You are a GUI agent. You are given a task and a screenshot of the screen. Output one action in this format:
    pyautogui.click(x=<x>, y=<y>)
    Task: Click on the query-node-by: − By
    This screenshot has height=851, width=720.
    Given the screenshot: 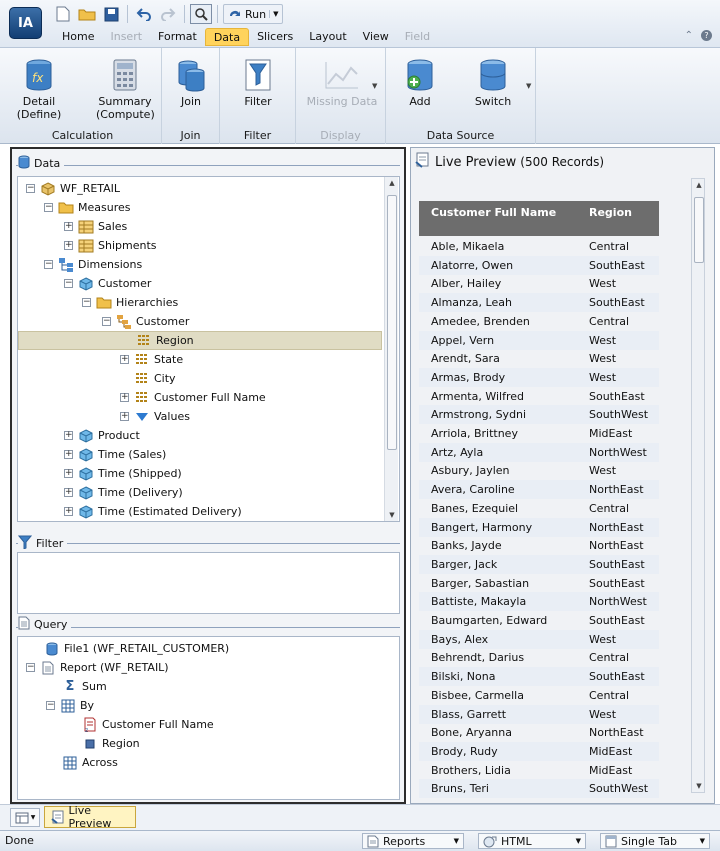 What is the action you would take?
    pyautogui.click(x=56, y=705)
    